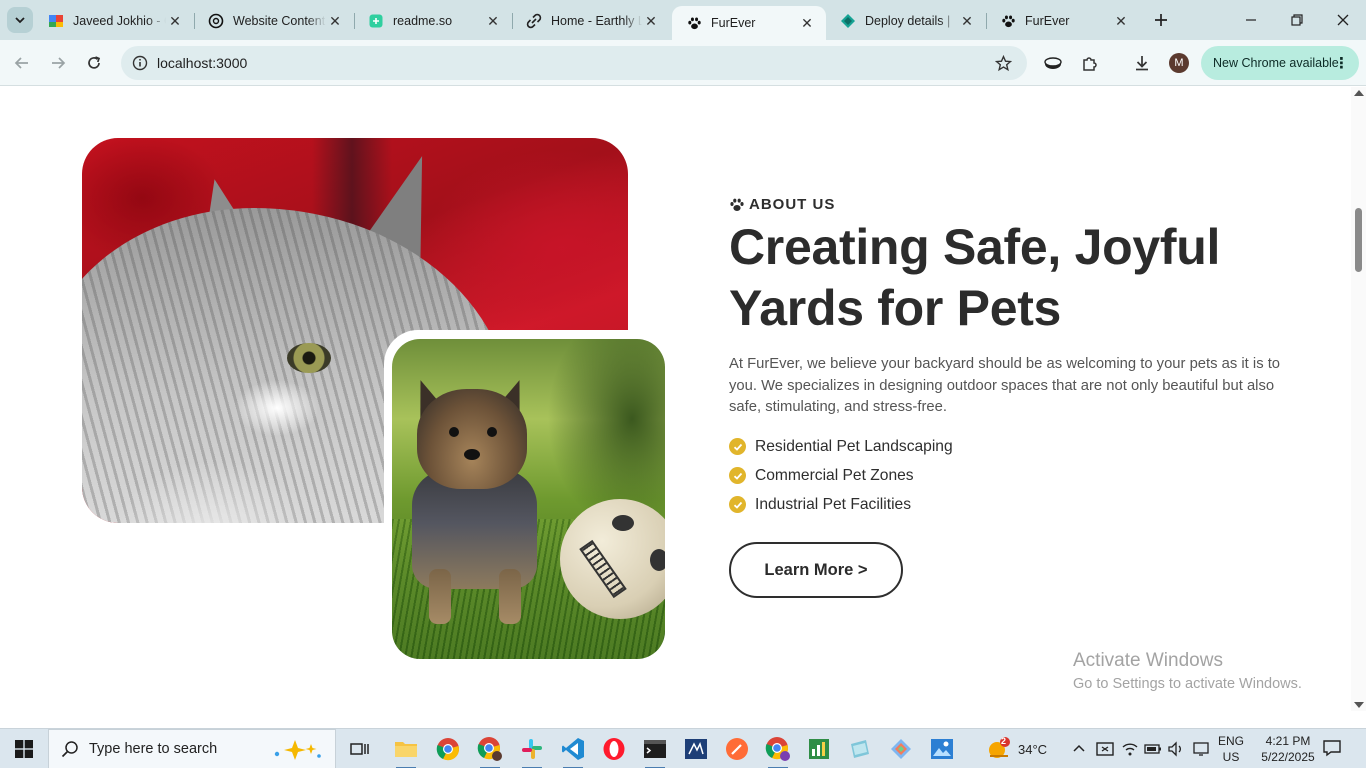  I want to click on wifi-icon, so click(1130, 748).